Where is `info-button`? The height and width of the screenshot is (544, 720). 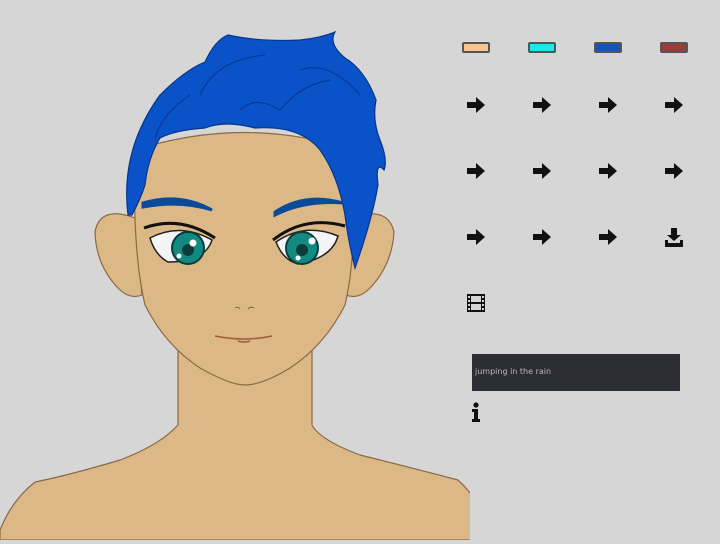 info-button is located at coordinates (476, 412).